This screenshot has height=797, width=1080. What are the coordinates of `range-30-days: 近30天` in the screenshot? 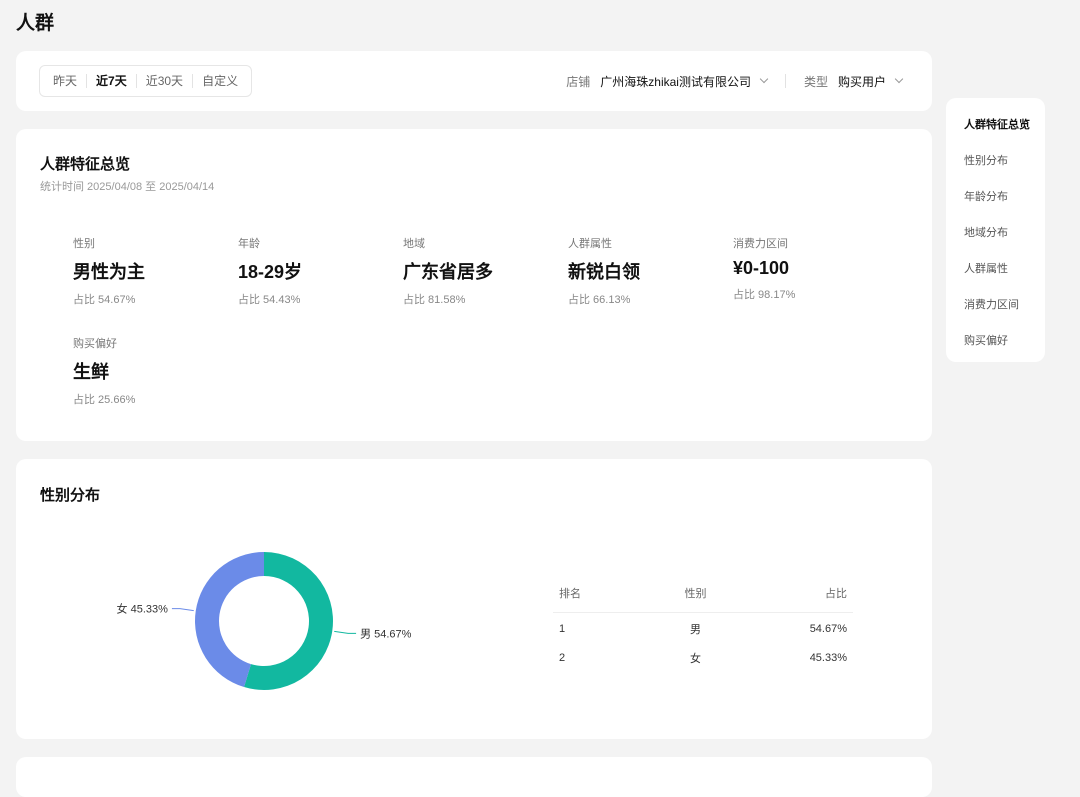 It's located at (163, 81).